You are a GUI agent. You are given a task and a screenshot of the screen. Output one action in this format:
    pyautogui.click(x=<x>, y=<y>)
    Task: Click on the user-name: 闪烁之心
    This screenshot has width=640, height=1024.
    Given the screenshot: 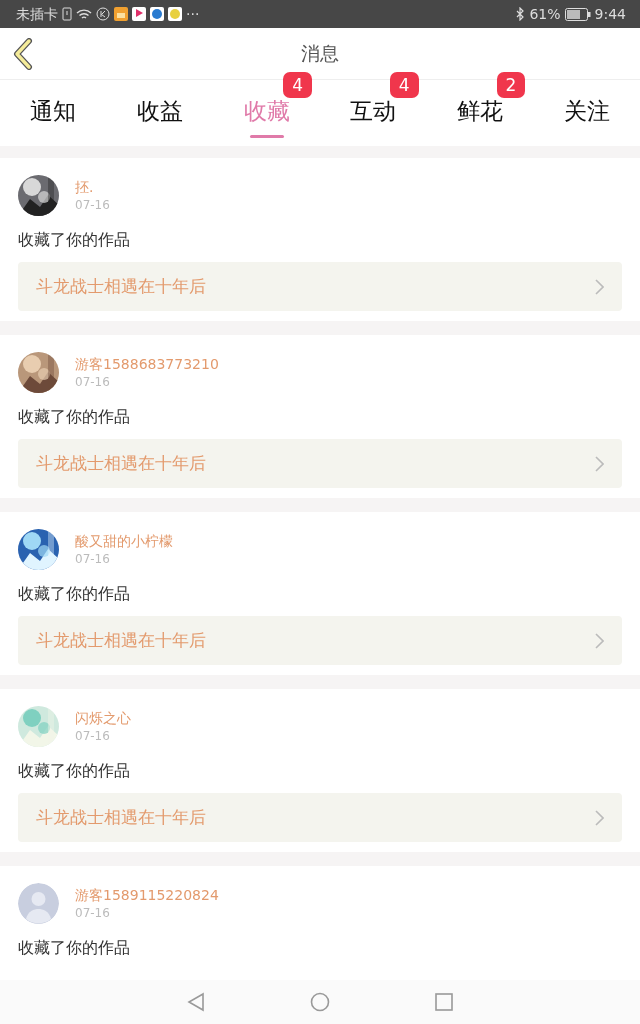 What is the action you would take?
    pyautogui.click(x=103, y=717)
    